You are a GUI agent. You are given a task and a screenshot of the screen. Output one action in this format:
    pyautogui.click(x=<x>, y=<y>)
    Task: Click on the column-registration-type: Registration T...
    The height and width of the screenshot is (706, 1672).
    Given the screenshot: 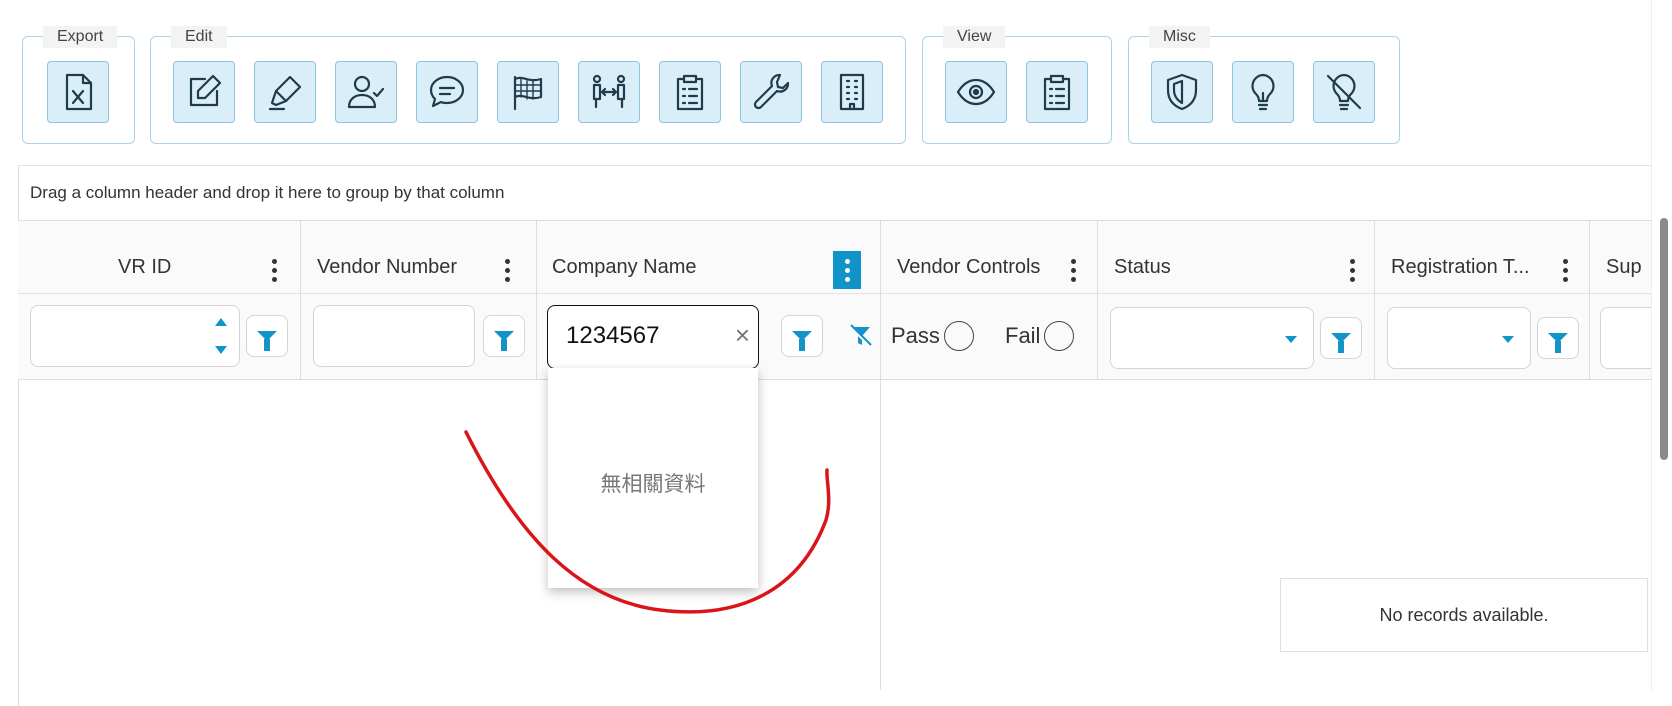 What is the action you would take?
    pyautogui.click(x=1482, y=300)
    